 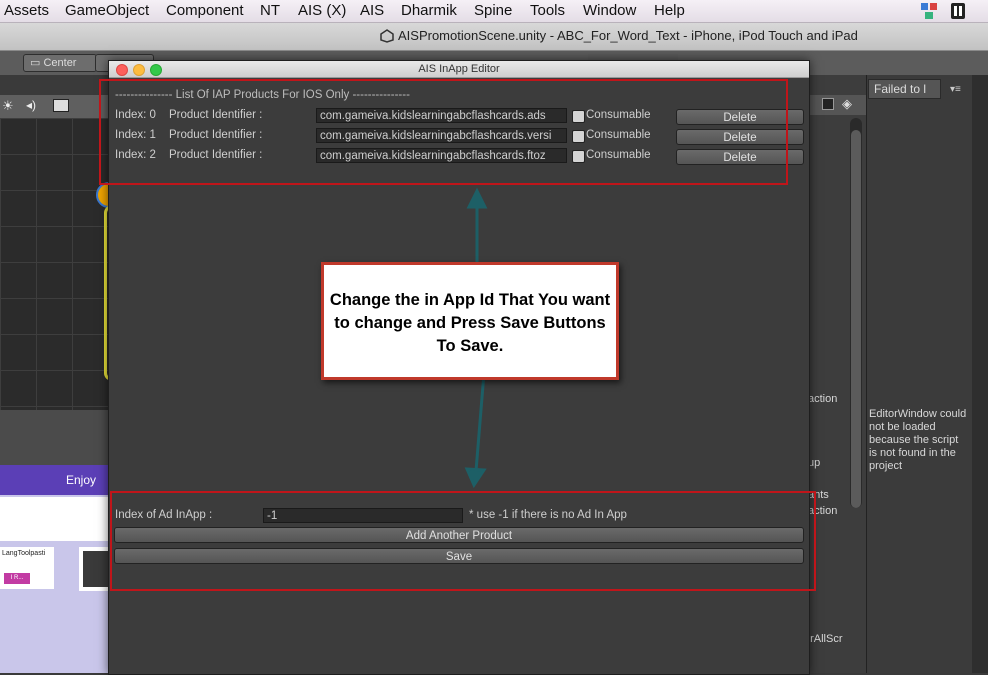 What do you see at coordinates (477, 198) in the screenshot?
I see `arrow-up-head` at bounding box center [477, 198].